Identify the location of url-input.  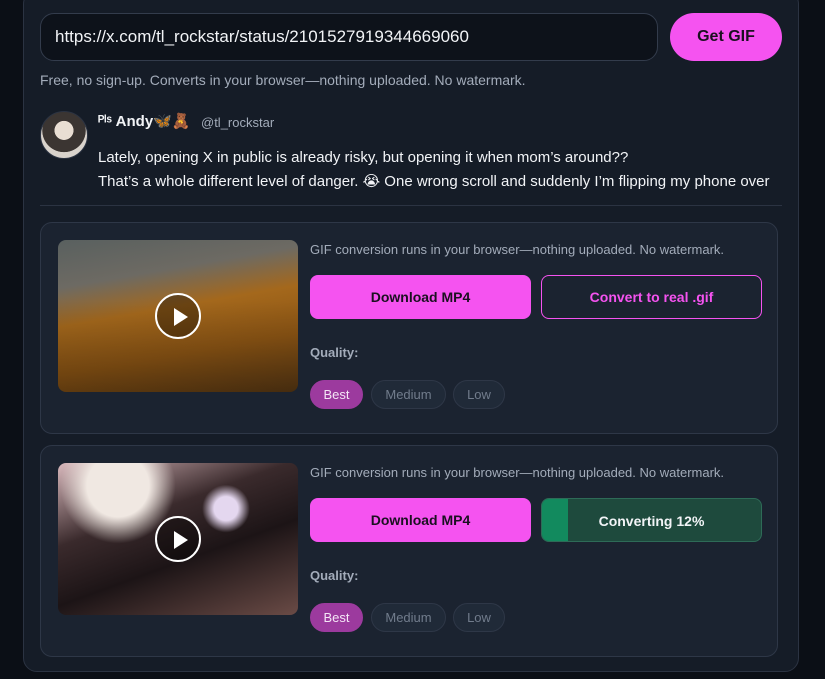
(349, 37).